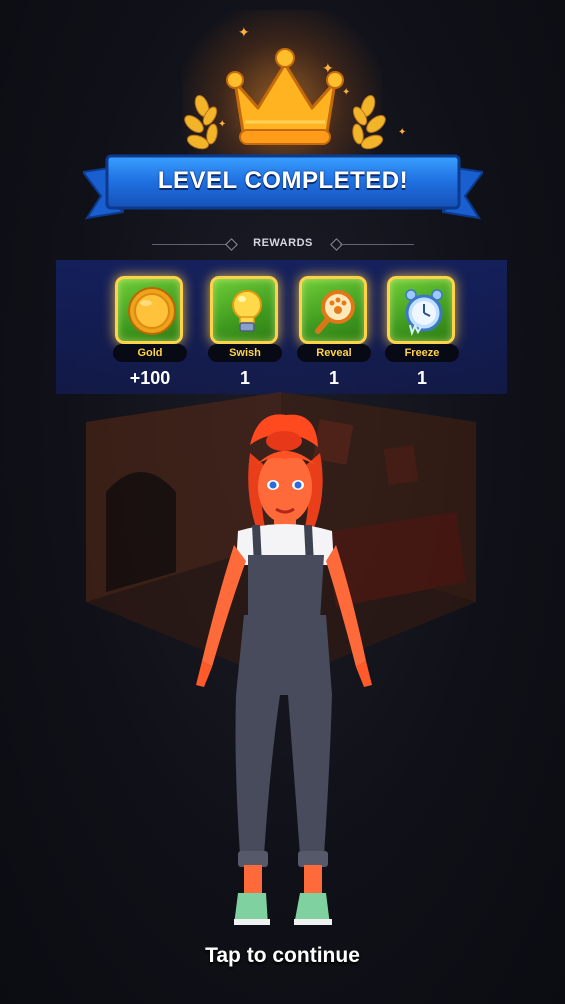  Describe the element at coordinates (152, 311) in the screenshot. I see `gold-coin-icon` at that location.